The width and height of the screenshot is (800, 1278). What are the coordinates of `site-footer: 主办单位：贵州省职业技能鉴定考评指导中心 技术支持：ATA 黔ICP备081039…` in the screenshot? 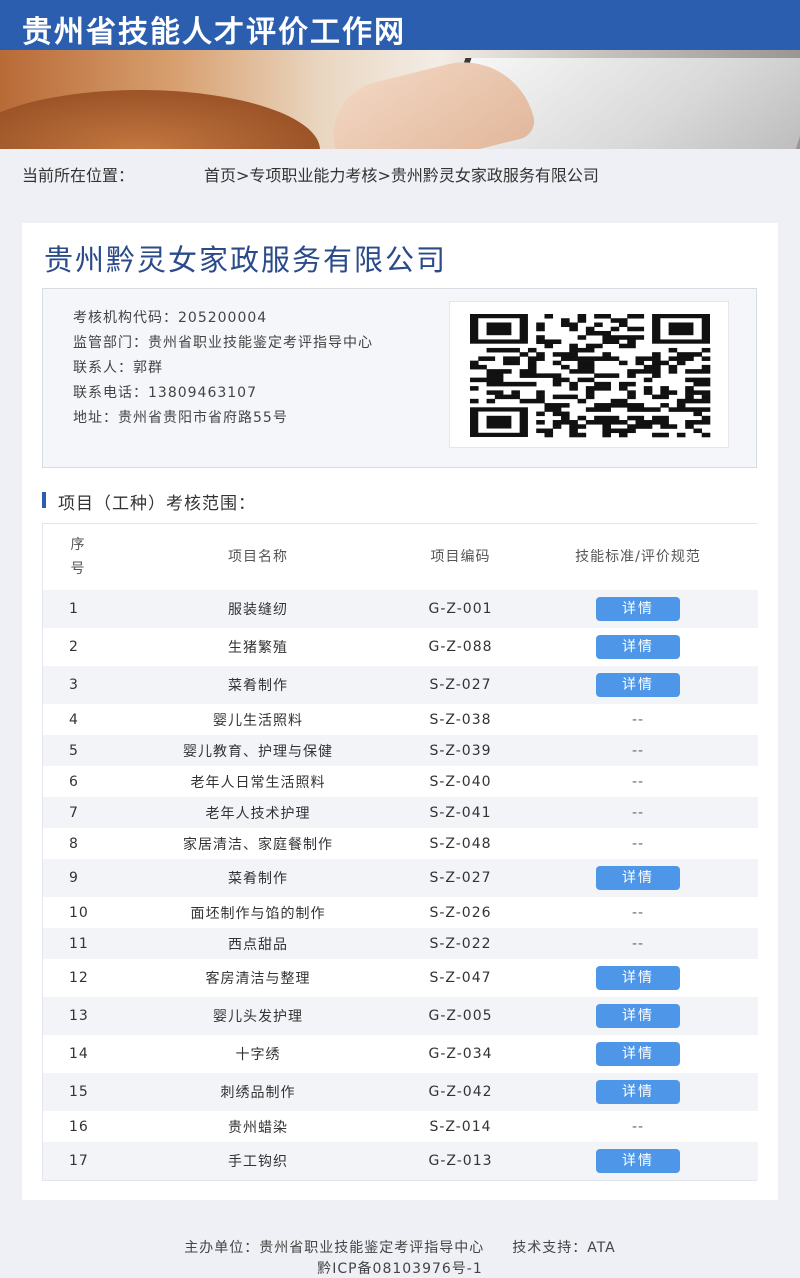 It's located at (400, 1258).